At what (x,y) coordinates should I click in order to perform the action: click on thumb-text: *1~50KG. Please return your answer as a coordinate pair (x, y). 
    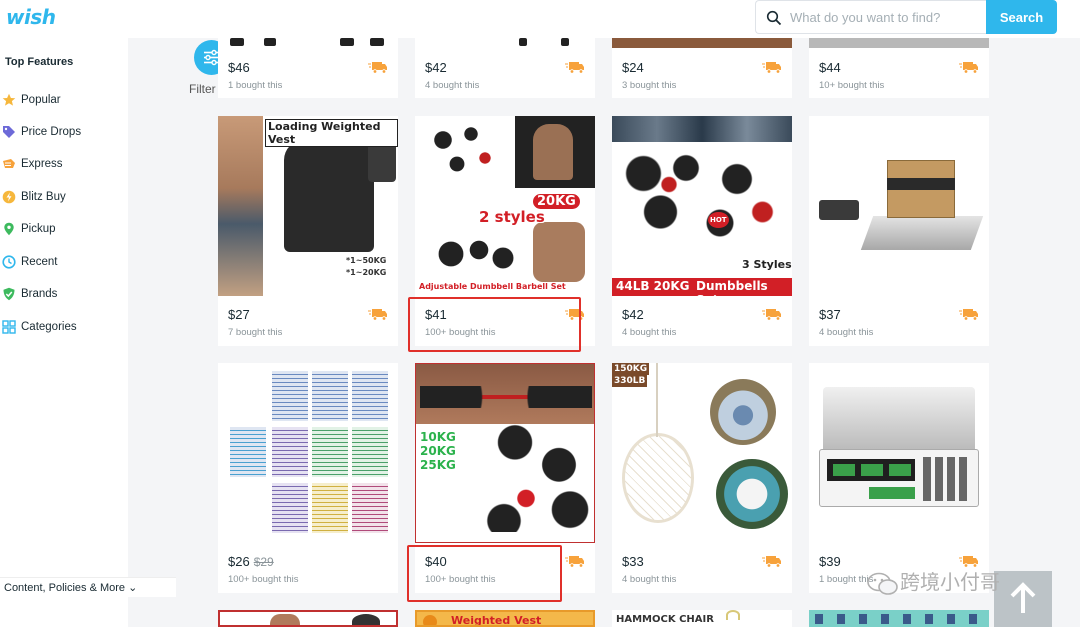
    Looking at the image, I should click on (366, 260).